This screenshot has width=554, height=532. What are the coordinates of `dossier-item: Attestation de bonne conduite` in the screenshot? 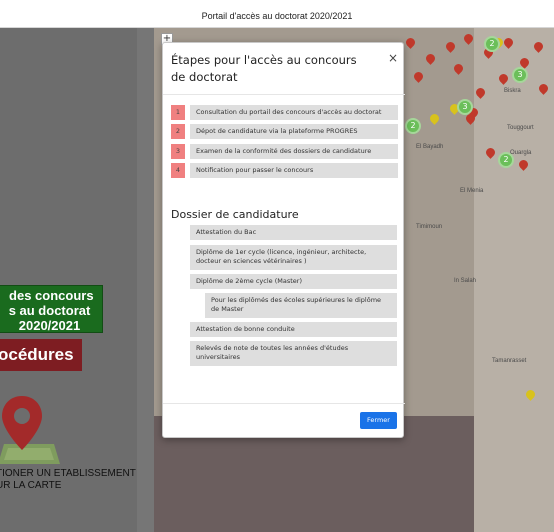 It's located at (293, 329).